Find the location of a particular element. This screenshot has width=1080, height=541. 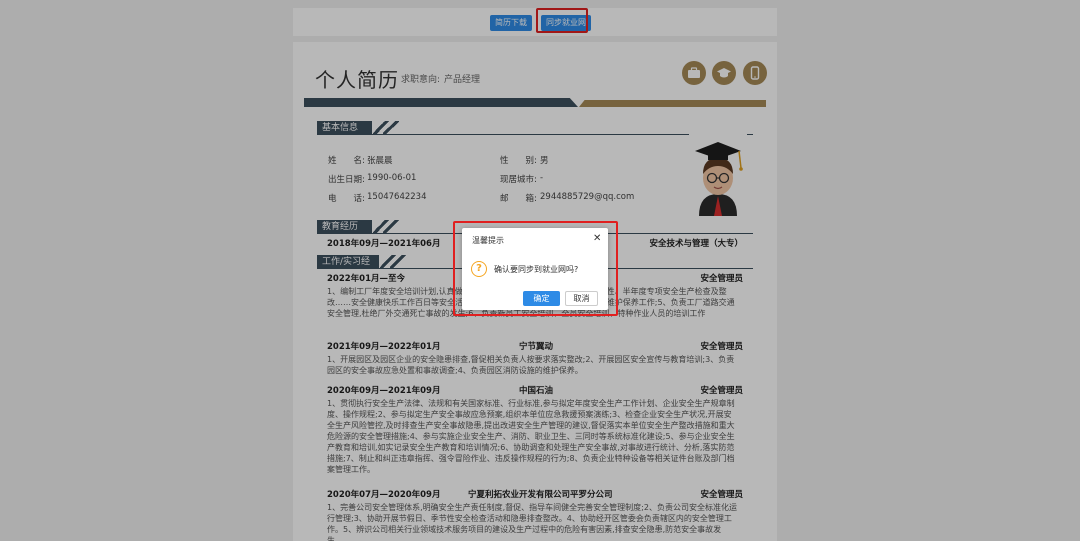

dialog-highlight is located at coordinates (535, 268).